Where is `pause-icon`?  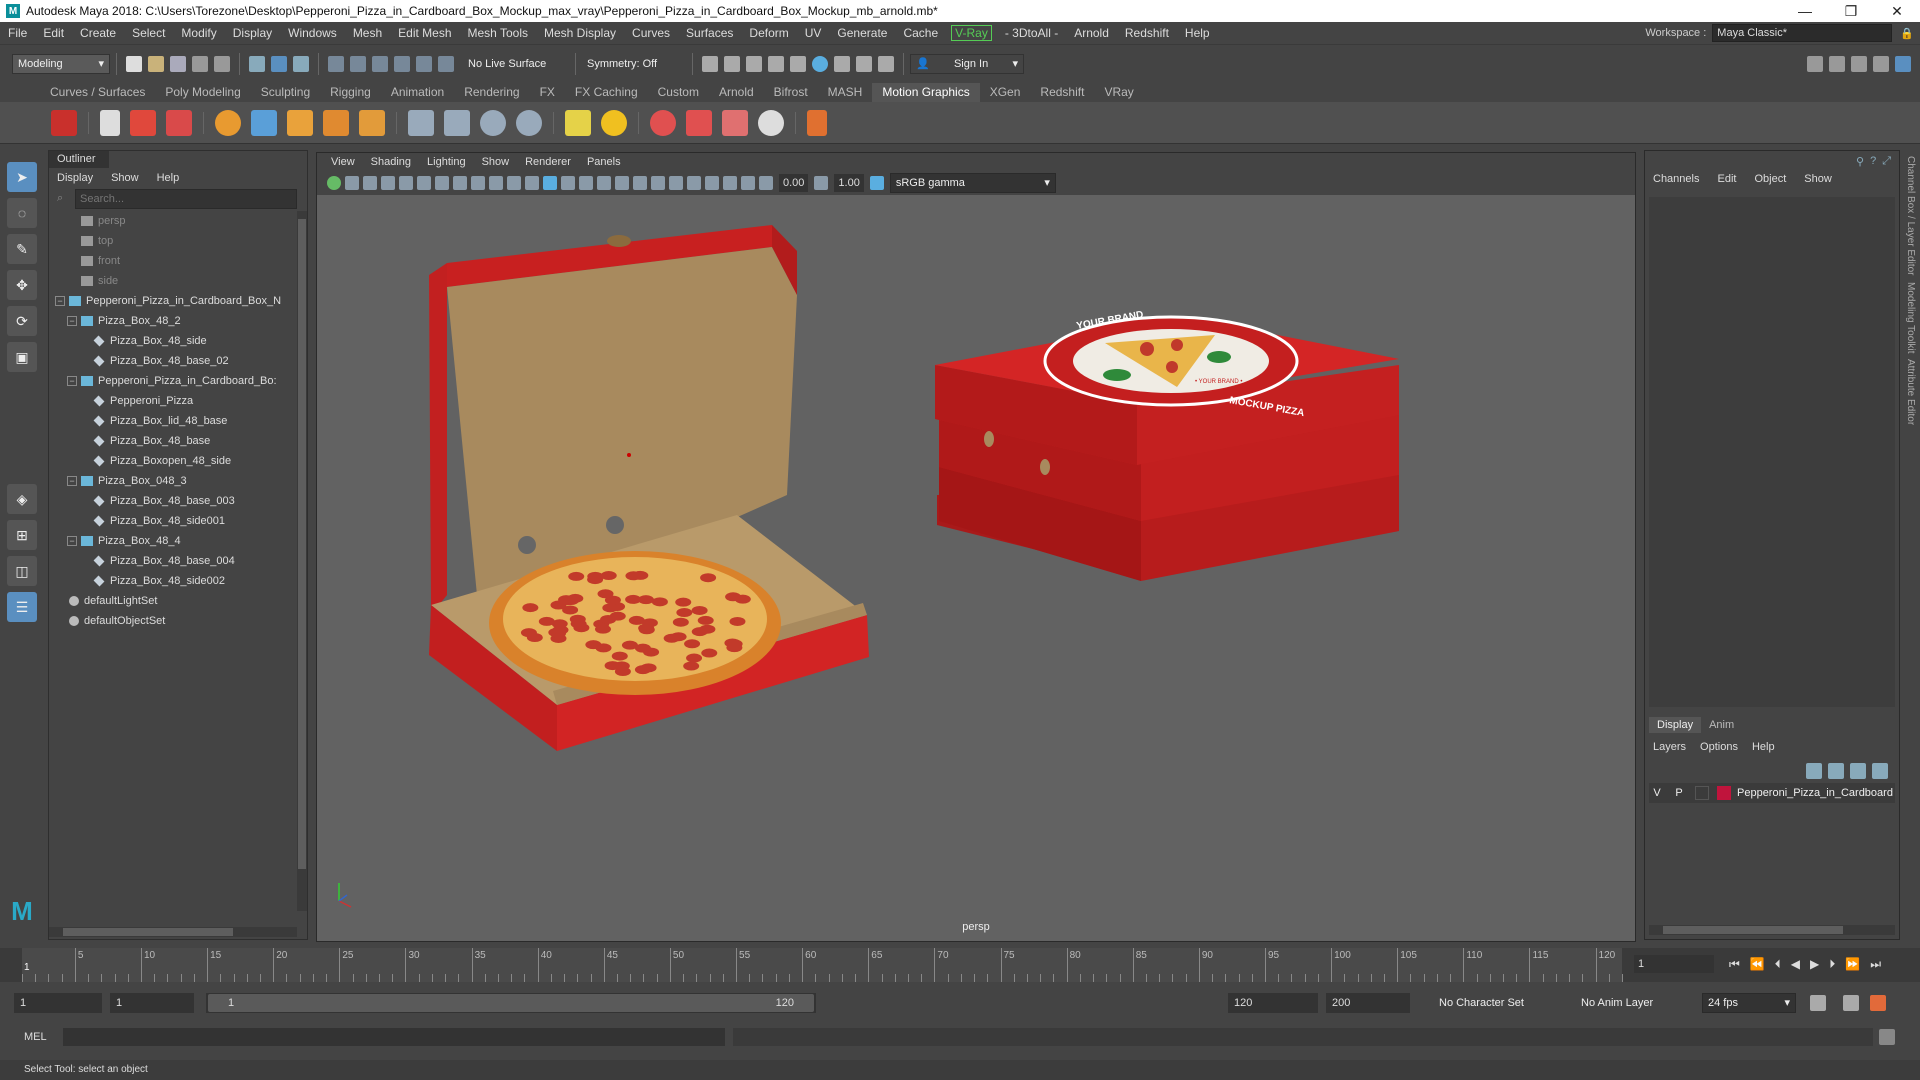 pause-icon is located at coordinates (886, 63).